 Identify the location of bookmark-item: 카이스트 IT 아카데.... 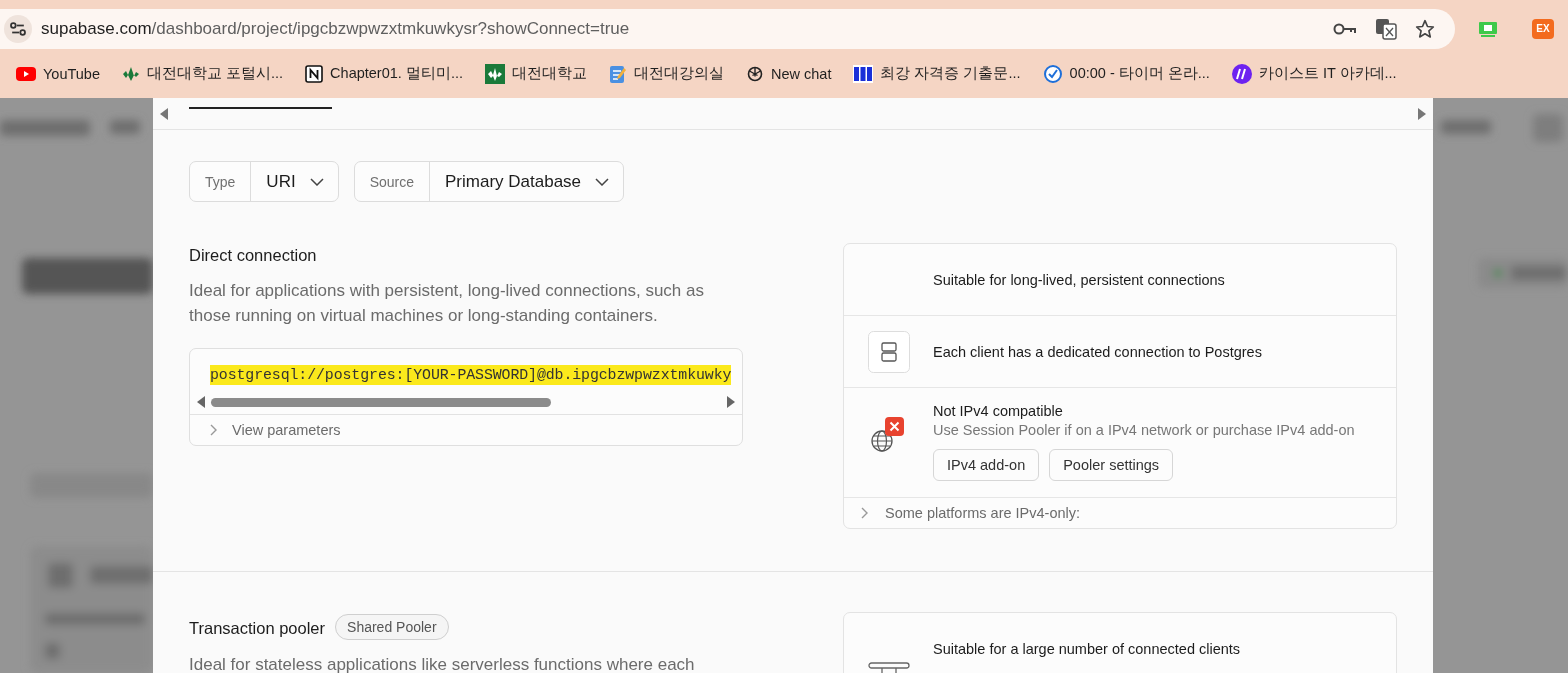
(1314, 73).